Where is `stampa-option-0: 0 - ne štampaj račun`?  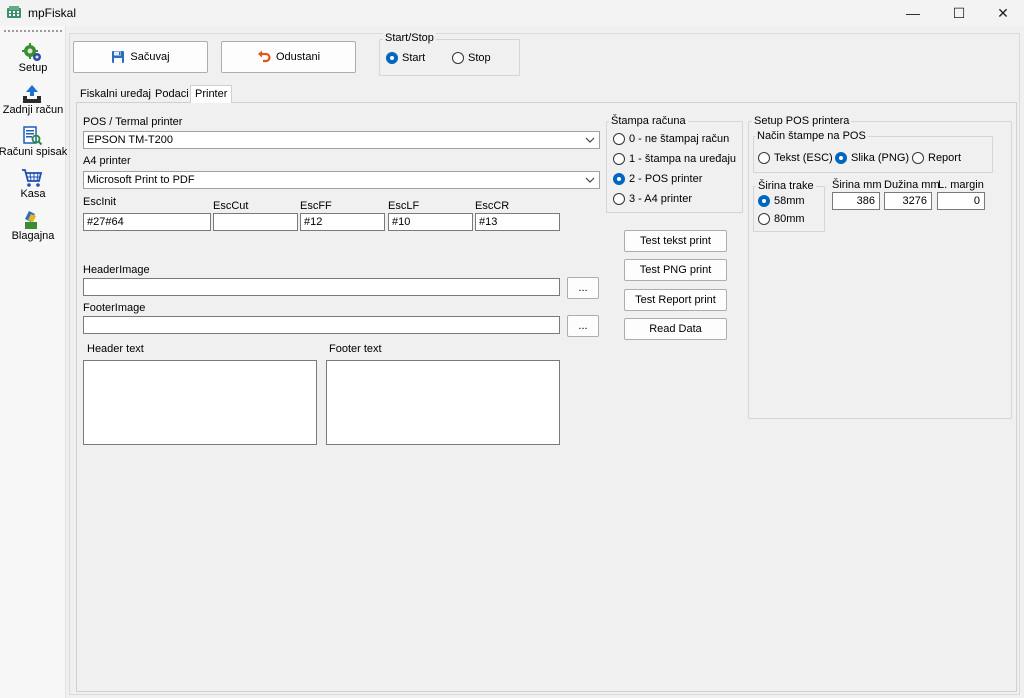
stampa-option-0: 0 - ne štampaj račun is located at coordinates (671, 139).